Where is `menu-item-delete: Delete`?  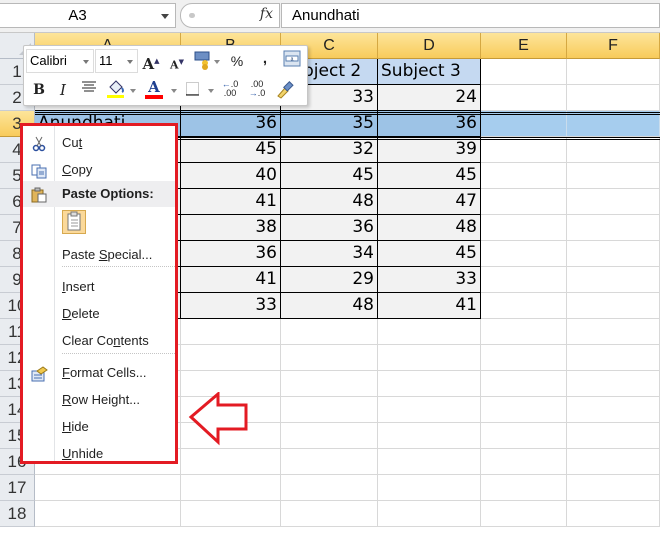 menu-item-delete: Delete is located at coordinates (99, 314).